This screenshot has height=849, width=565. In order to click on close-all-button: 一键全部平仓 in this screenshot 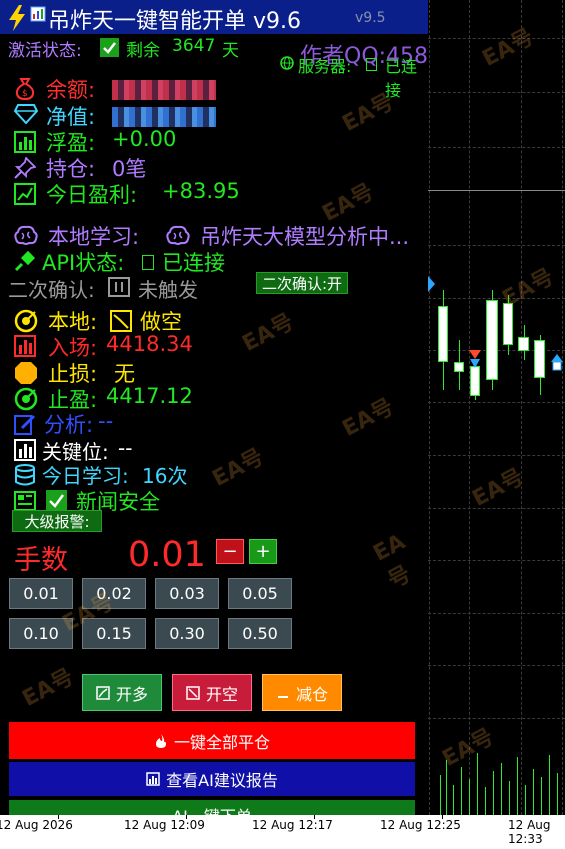, I will do `click(212, 740)`.